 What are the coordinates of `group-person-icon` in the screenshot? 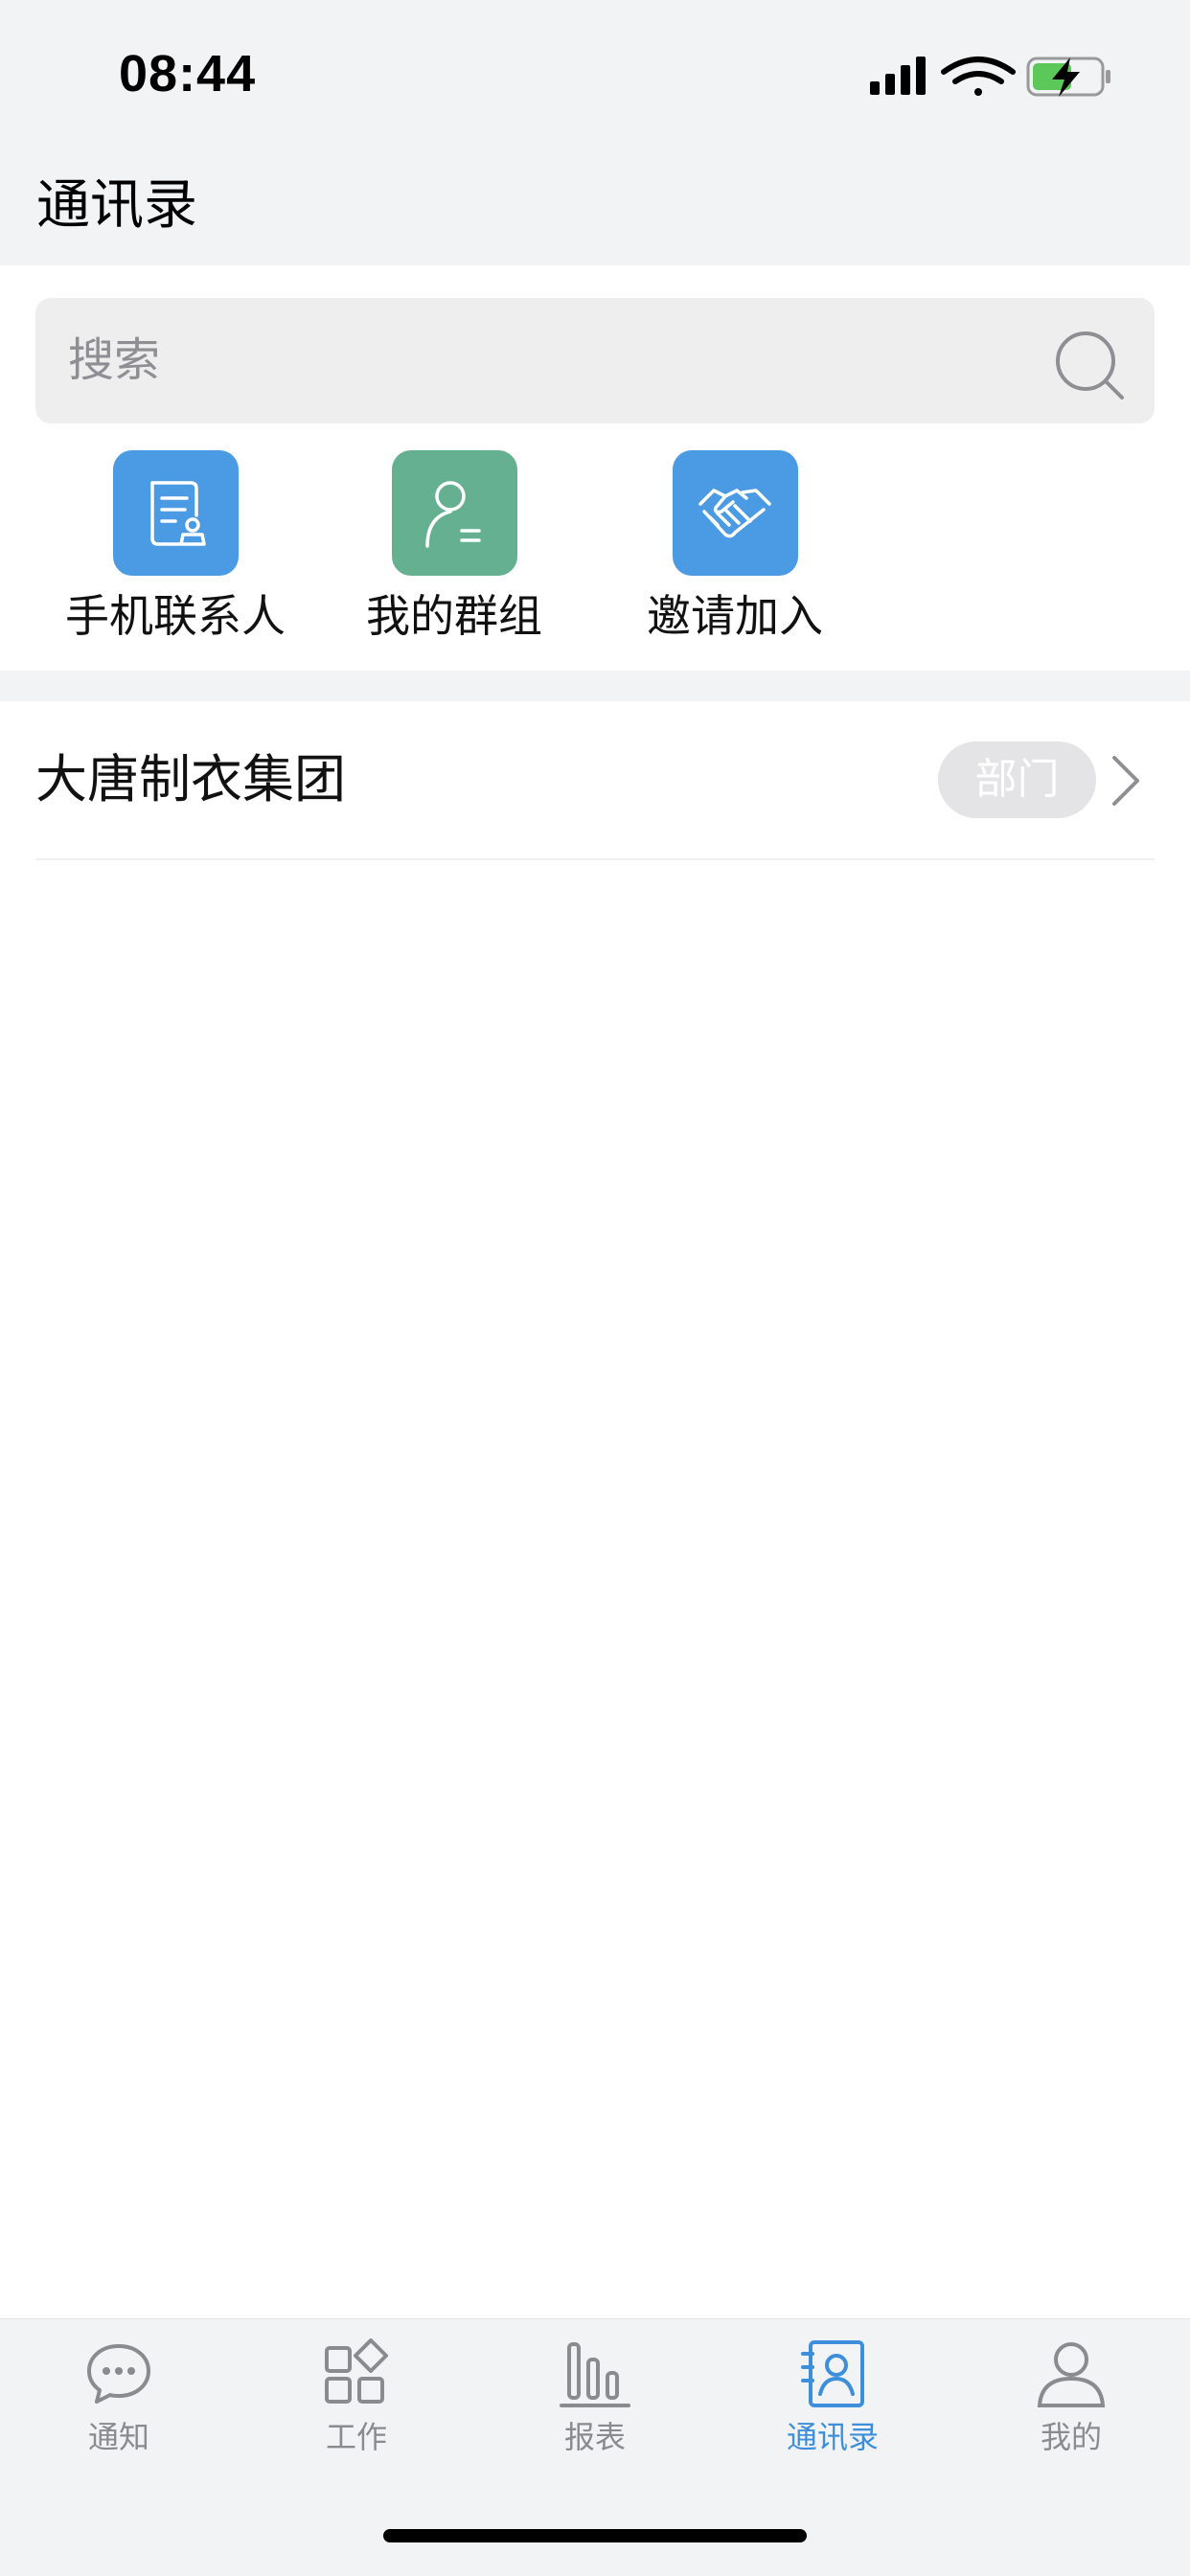 It's located at (454, 513).